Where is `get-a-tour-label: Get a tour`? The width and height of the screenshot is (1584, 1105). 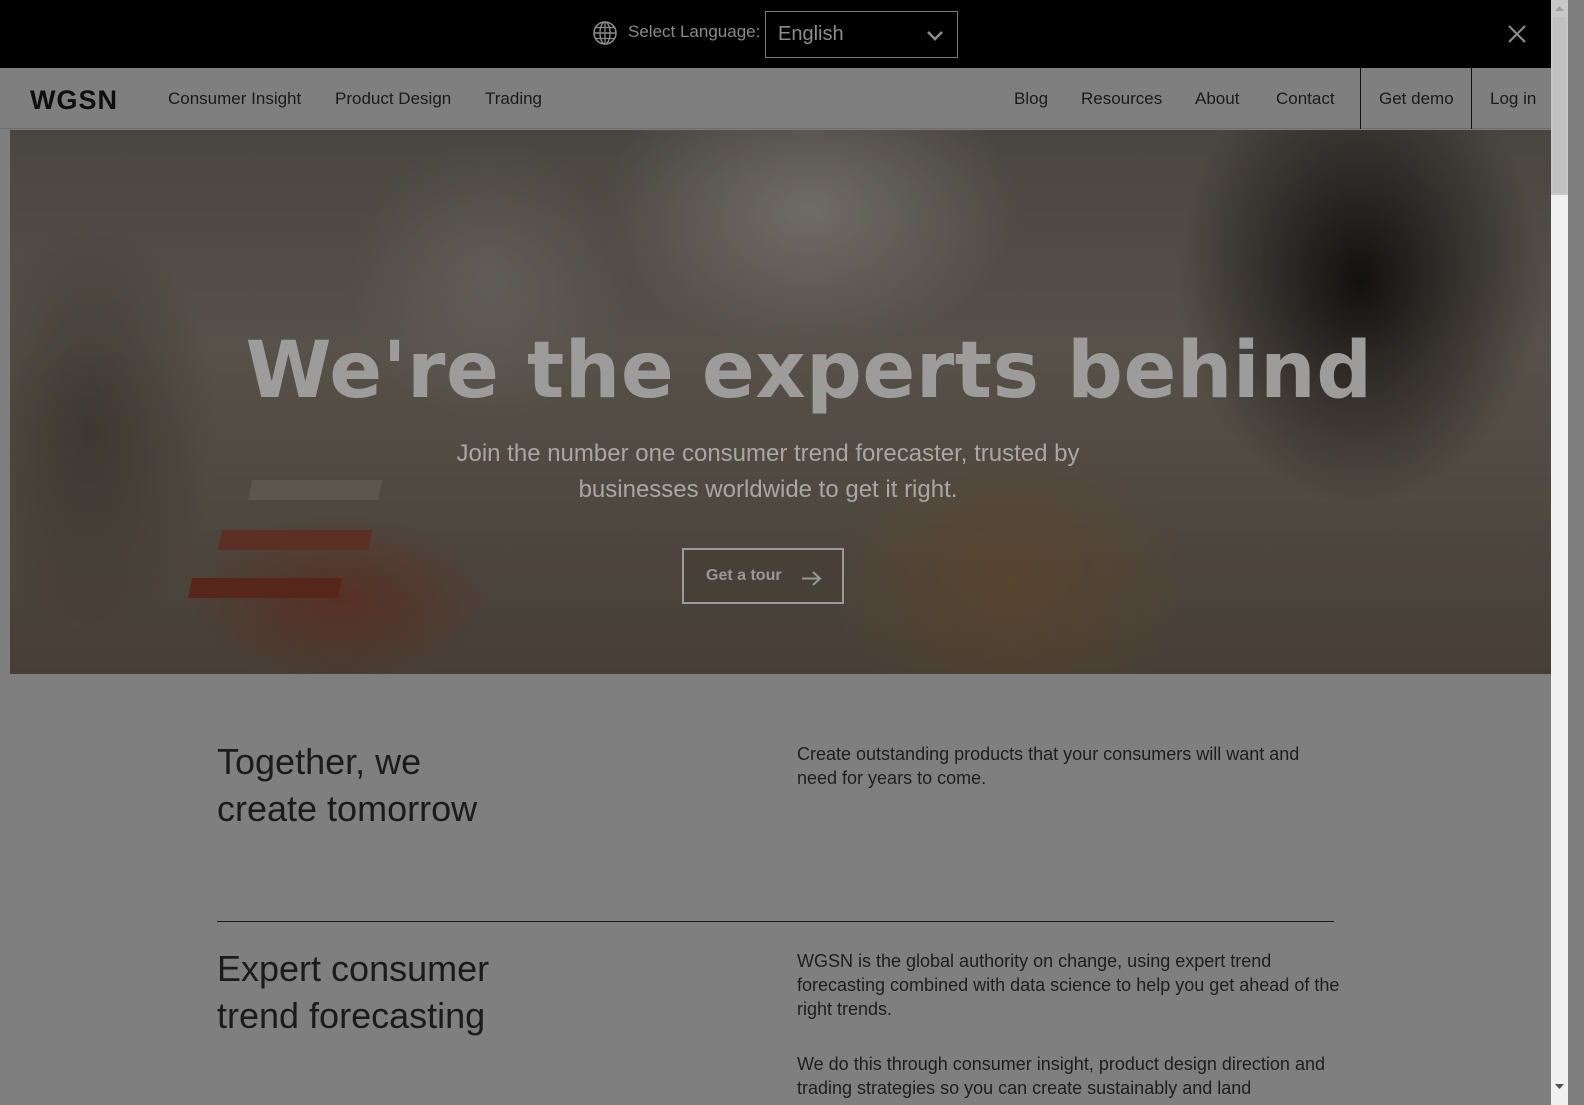
get-a-tour-label: Get a tour is located at coordinates (744, 575).